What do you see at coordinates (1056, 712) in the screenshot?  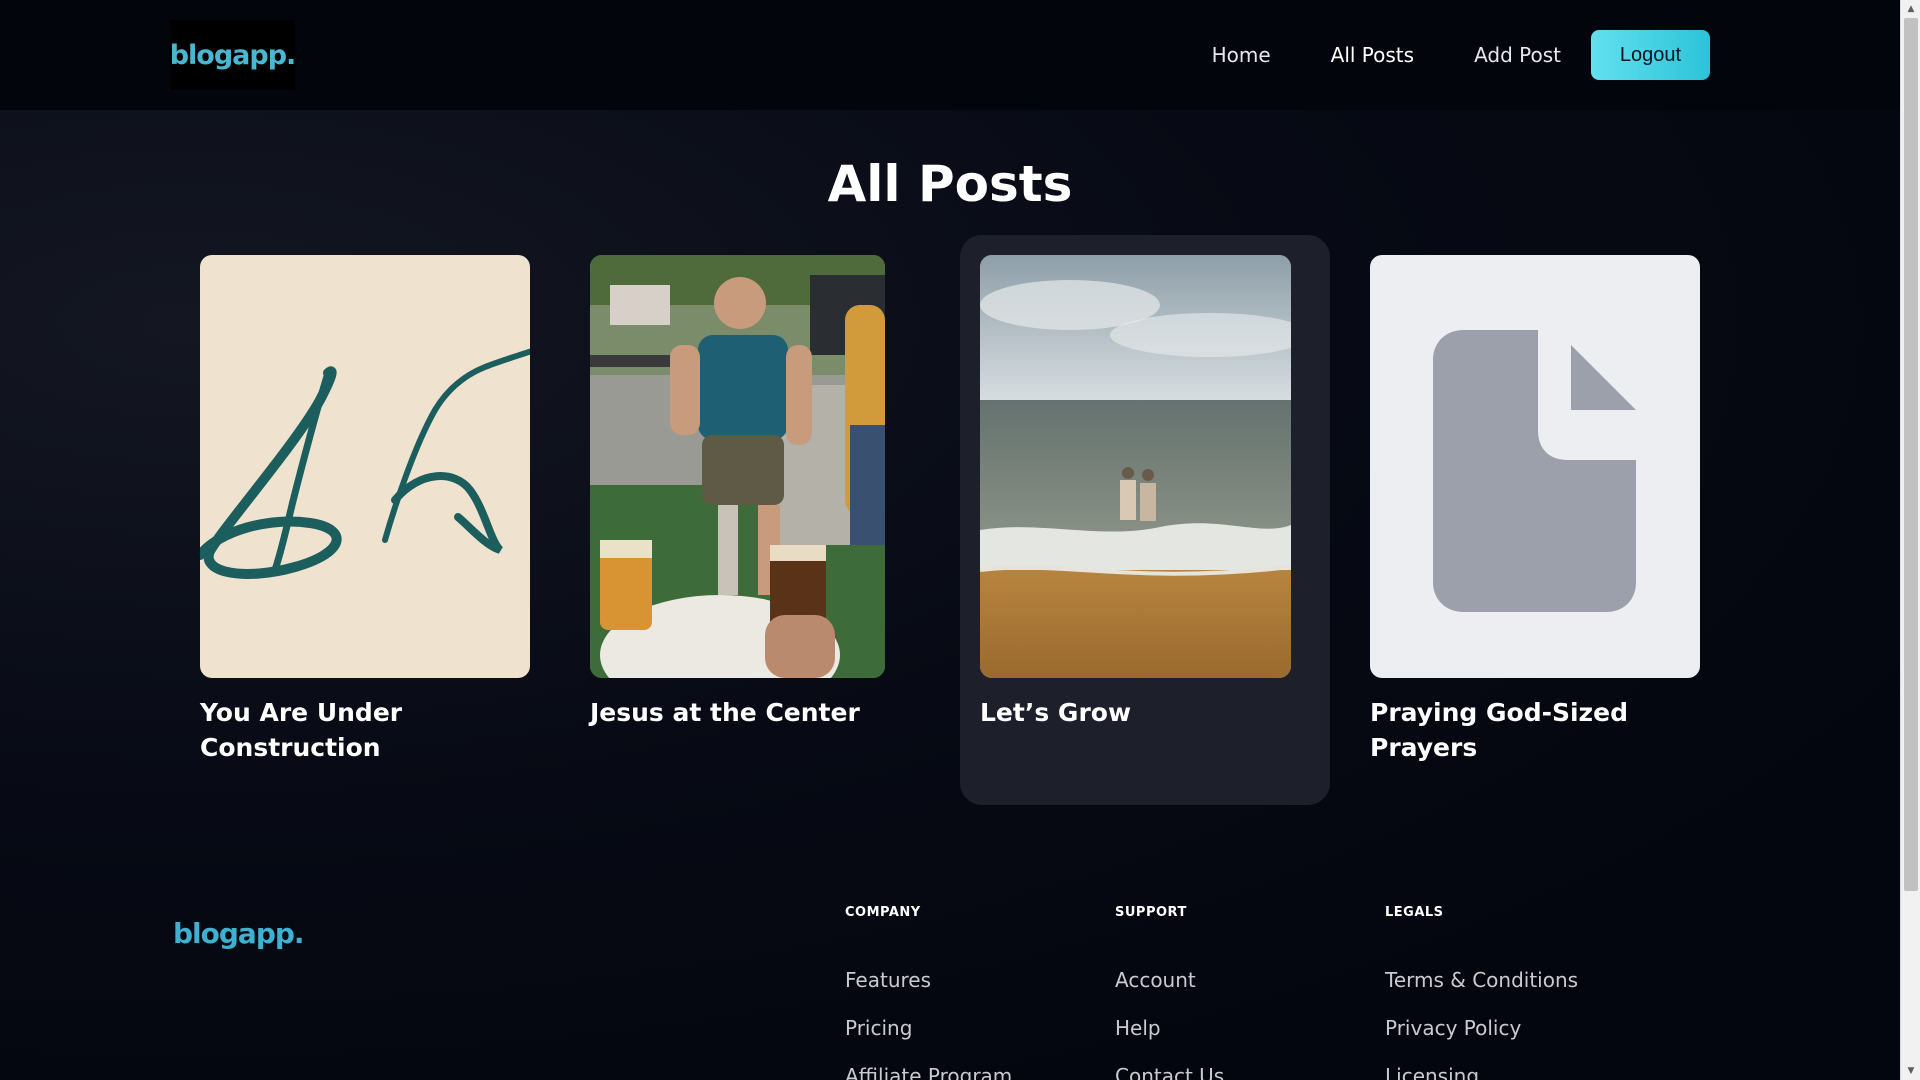 I see `post-title-line1: Let’s Grow` at bounding box center [1056, 712].